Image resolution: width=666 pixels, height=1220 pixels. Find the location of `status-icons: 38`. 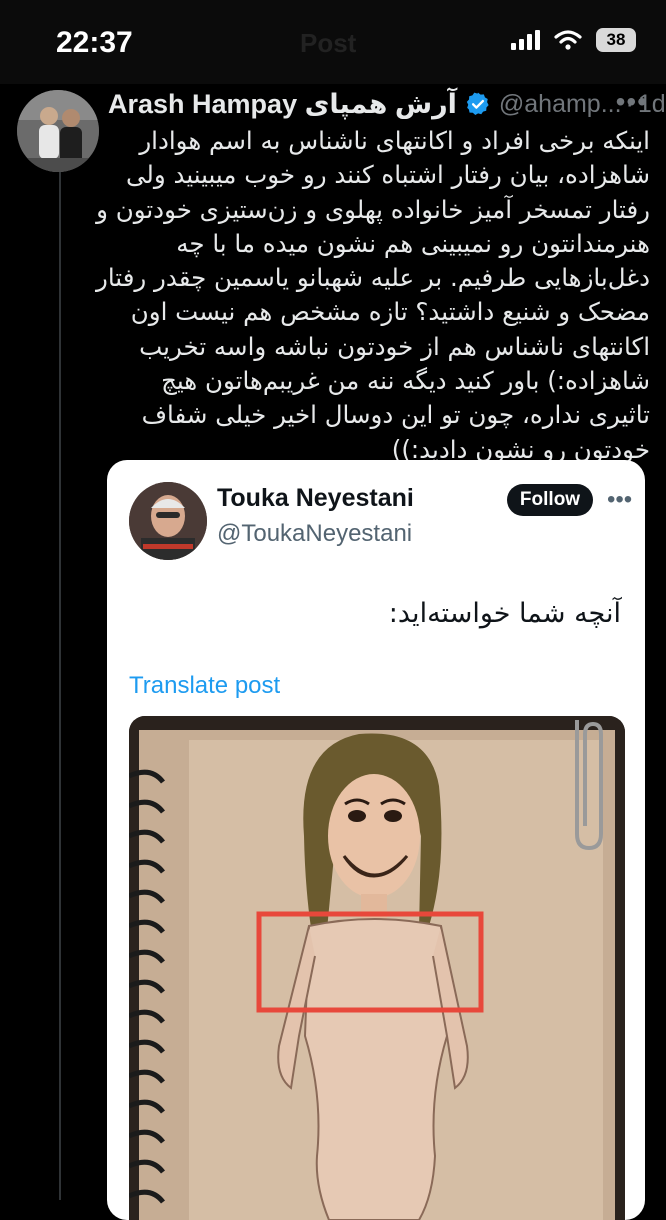

status-icons: 38 is located at coordinates (573, 40).